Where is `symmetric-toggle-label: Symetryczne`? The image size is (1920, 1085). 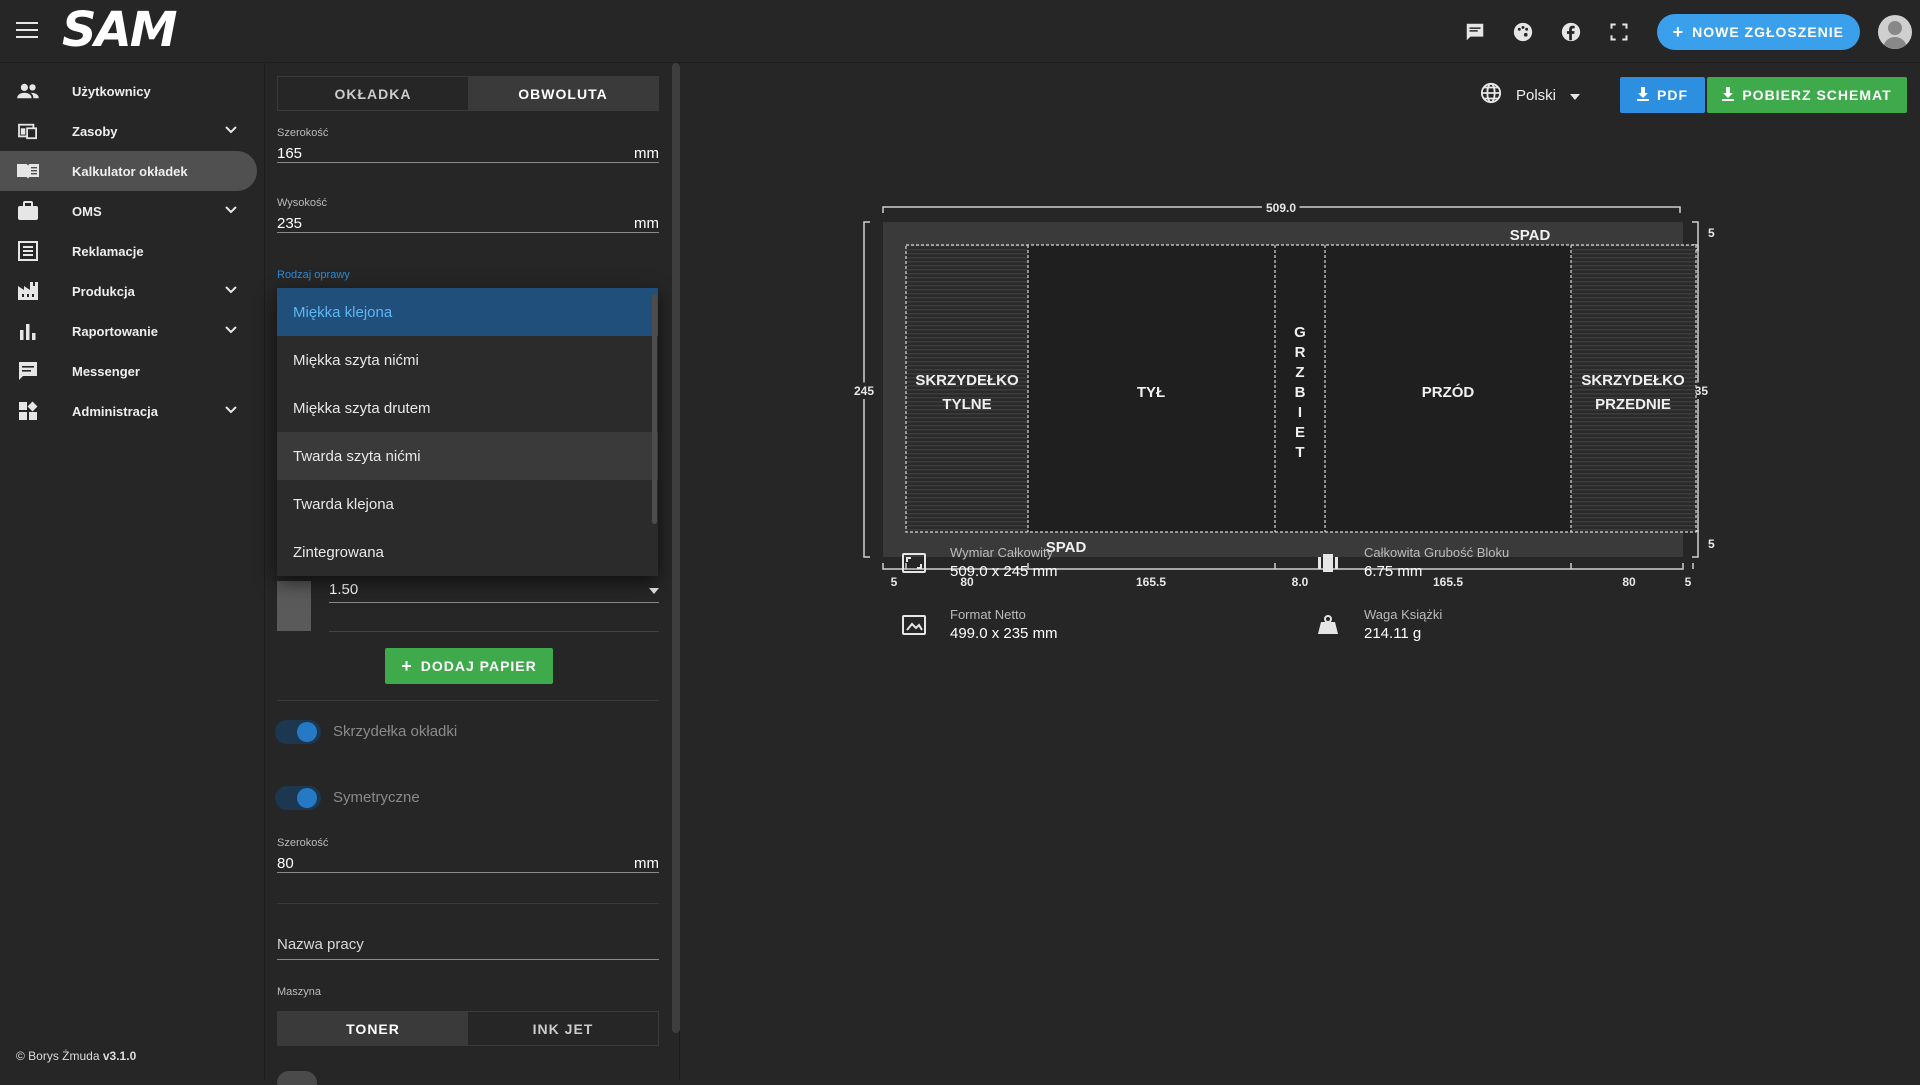
symmetric-toggle-label: Symetryczne is located at coordinates (376, 797).